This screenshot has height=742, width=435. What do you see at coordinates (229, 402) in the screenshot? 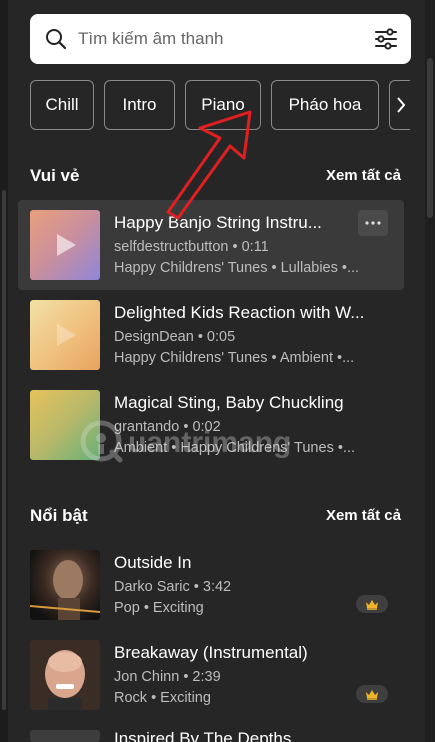
I see `audio-title: Magical Sting, Baby Chuckling` at bounding box center [229, 402].